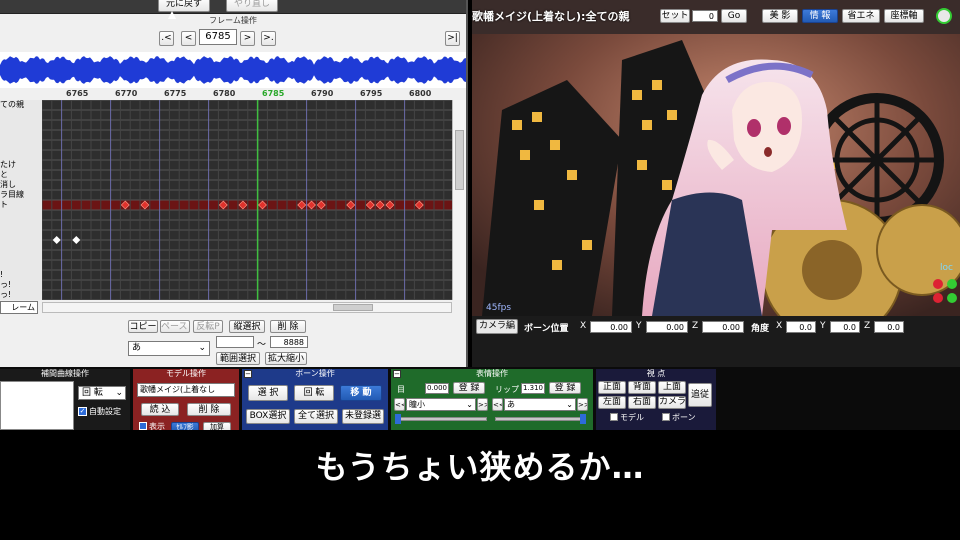 The height and width of the screenshot is (540, 960). Describe the element at coordinates (801, 327) in the screenshot. I see `angle-x-input: 0.0` at that location.